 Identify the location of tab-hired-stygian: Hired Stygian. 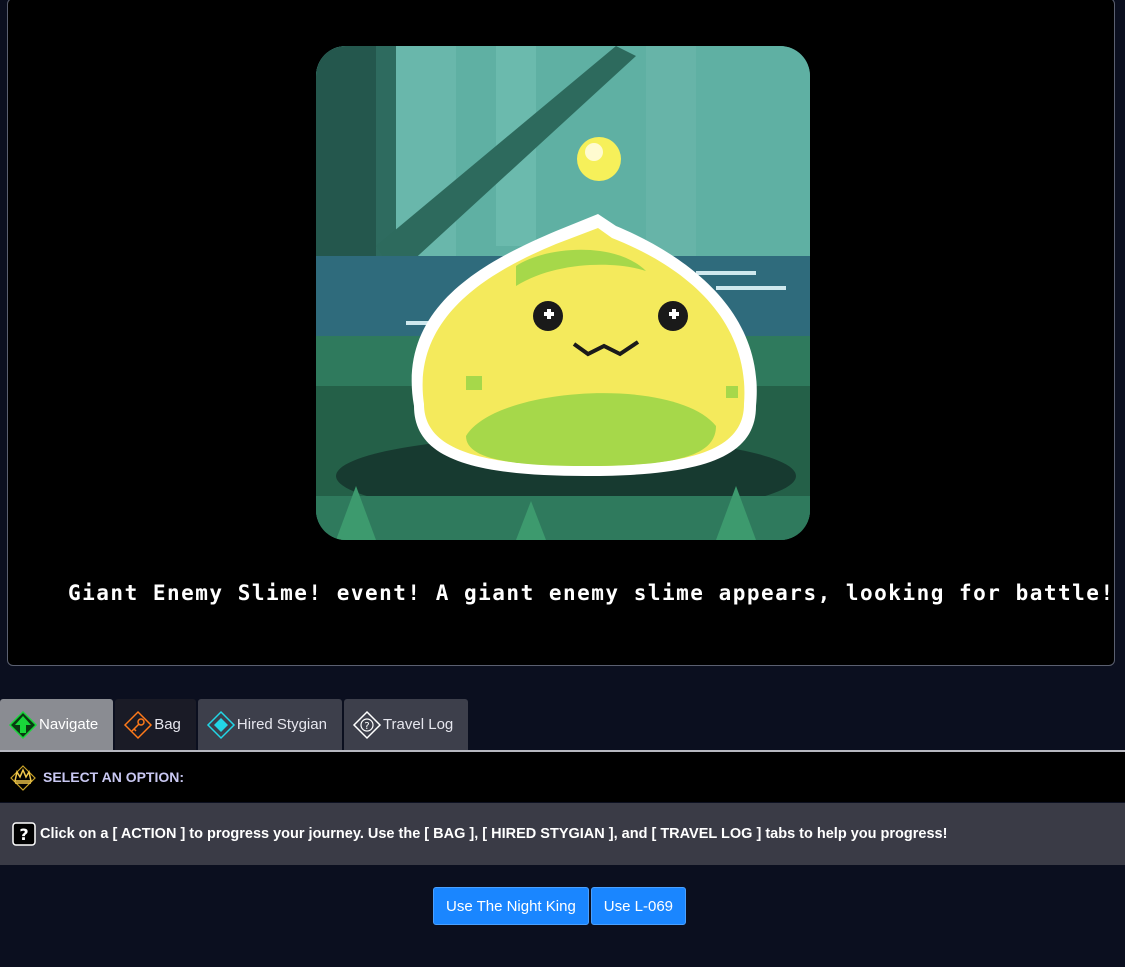
(269, 724).